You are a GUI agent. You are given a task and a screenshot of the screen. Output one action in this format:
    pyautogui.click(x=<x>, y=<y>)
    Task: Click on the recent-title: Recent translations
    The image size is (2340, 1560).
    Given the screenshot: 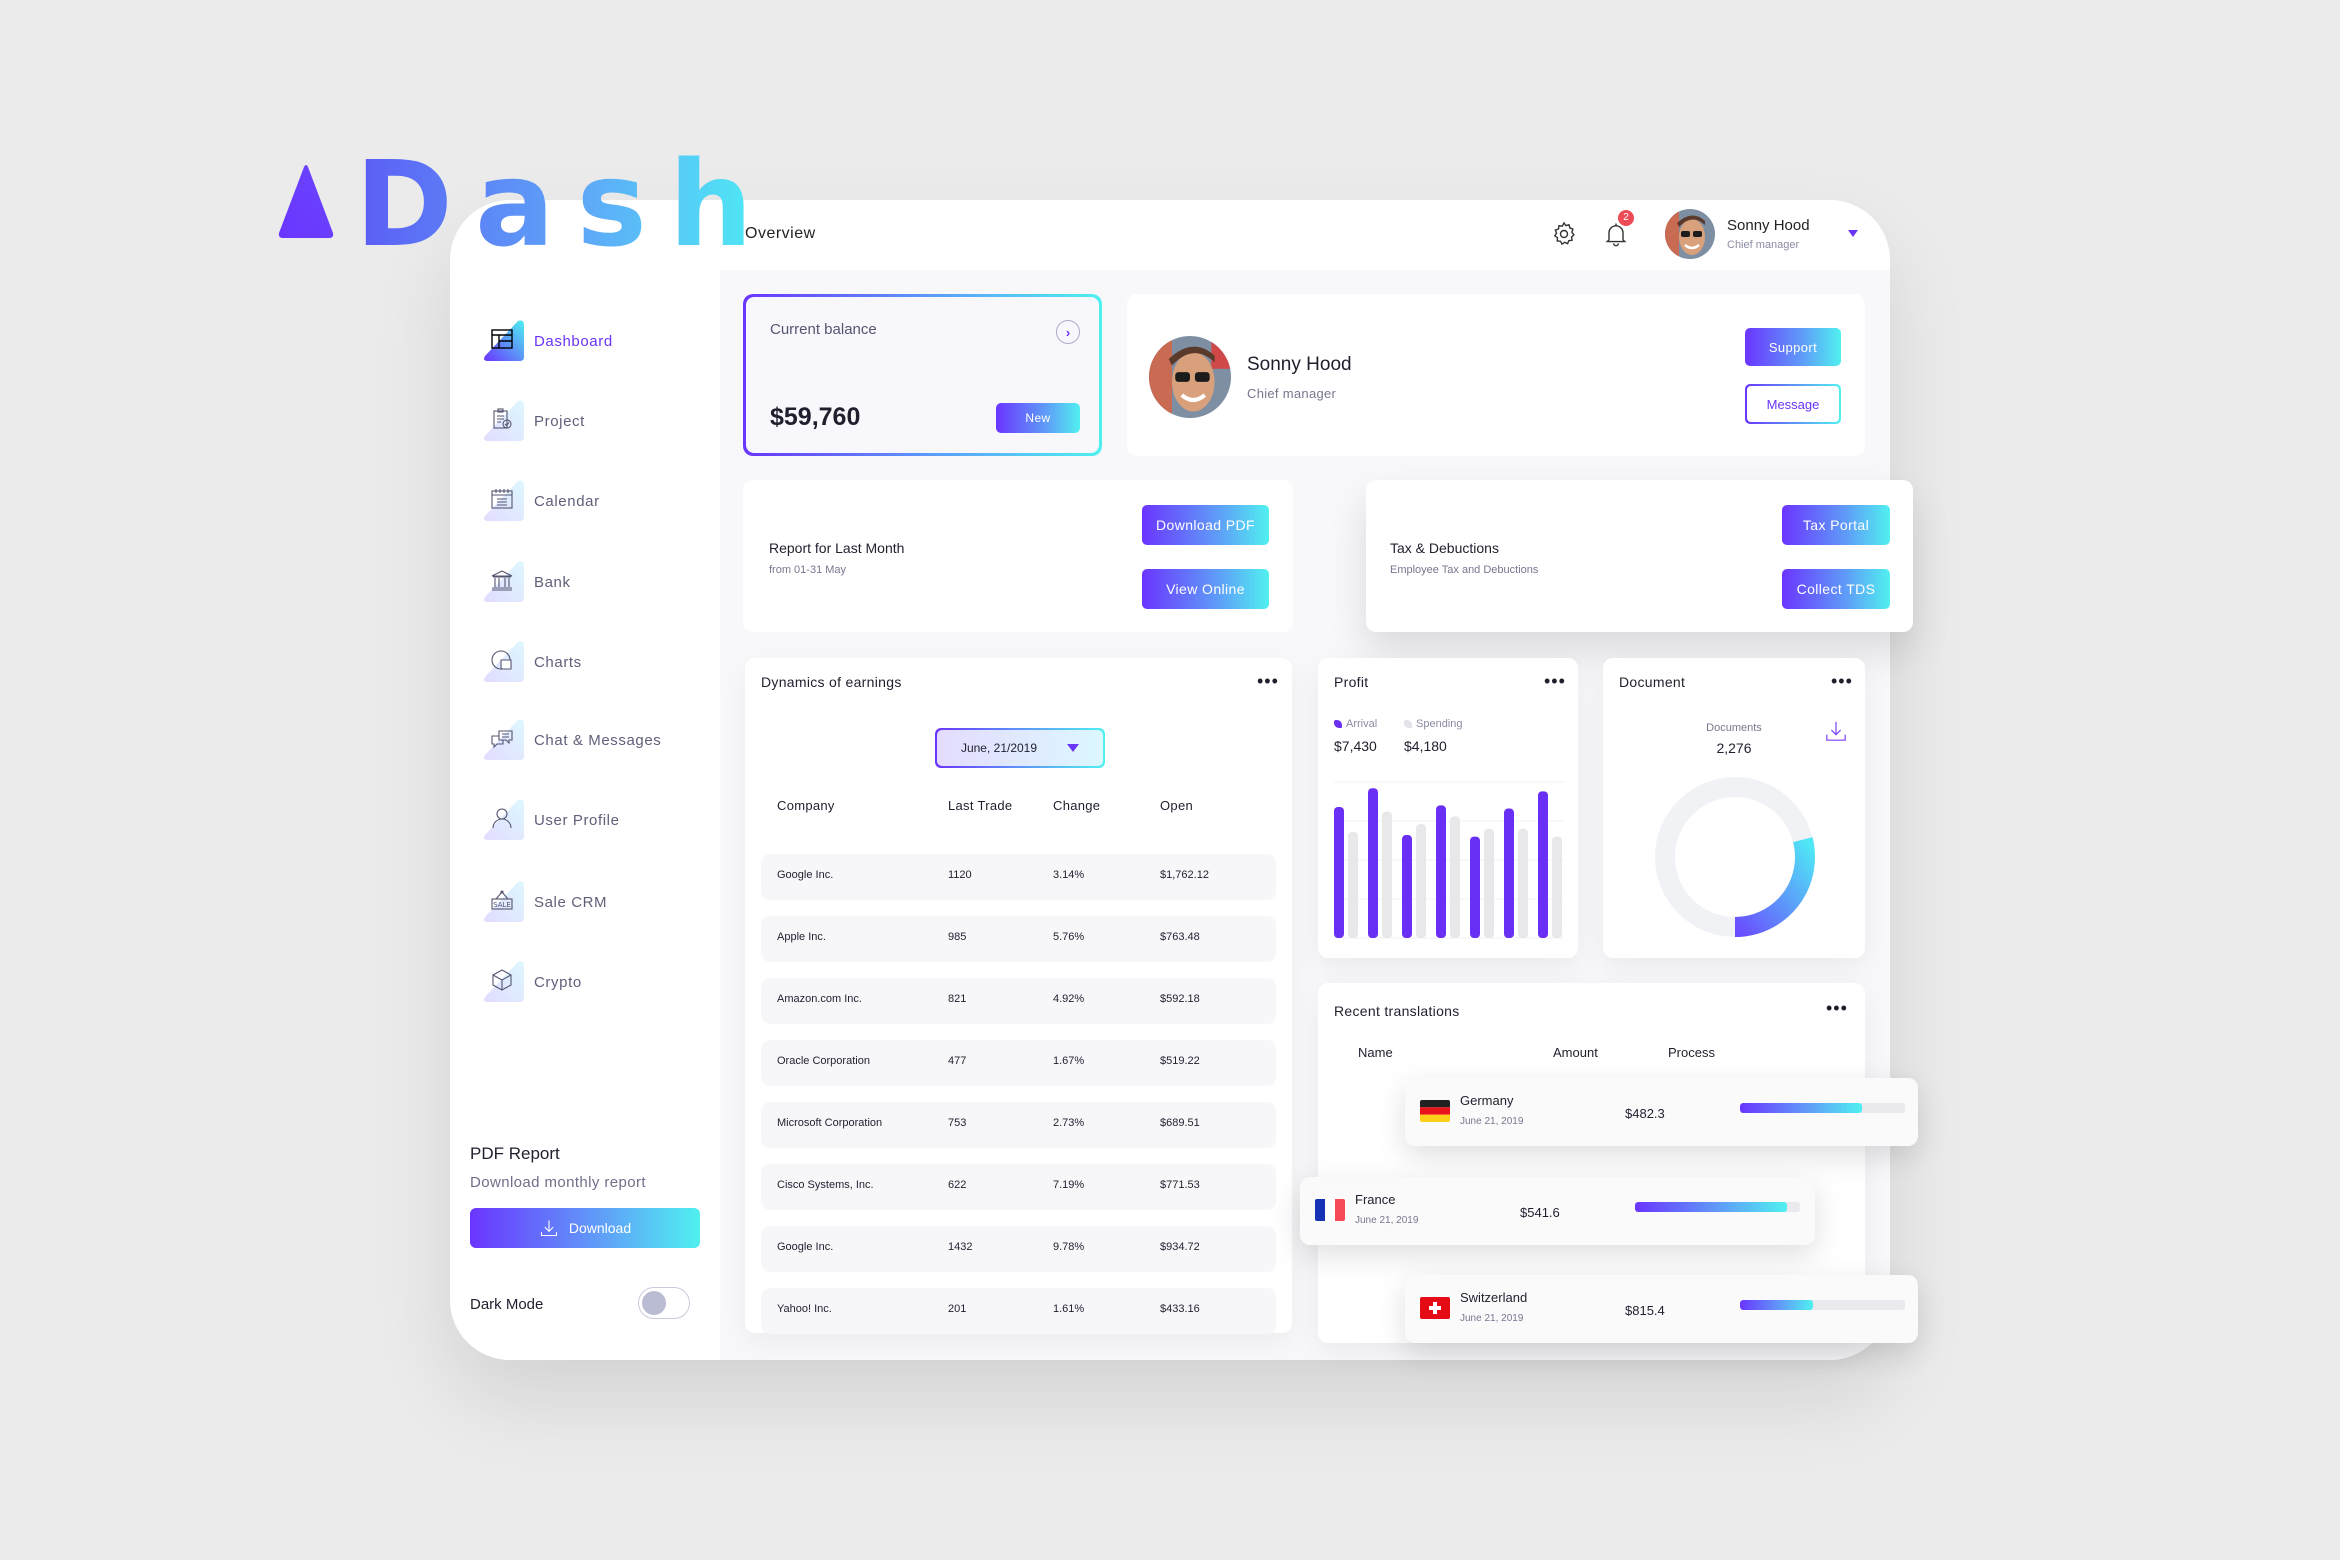 What is the action you would take?
    pyautogui.click(x=1397, y=1011)
    